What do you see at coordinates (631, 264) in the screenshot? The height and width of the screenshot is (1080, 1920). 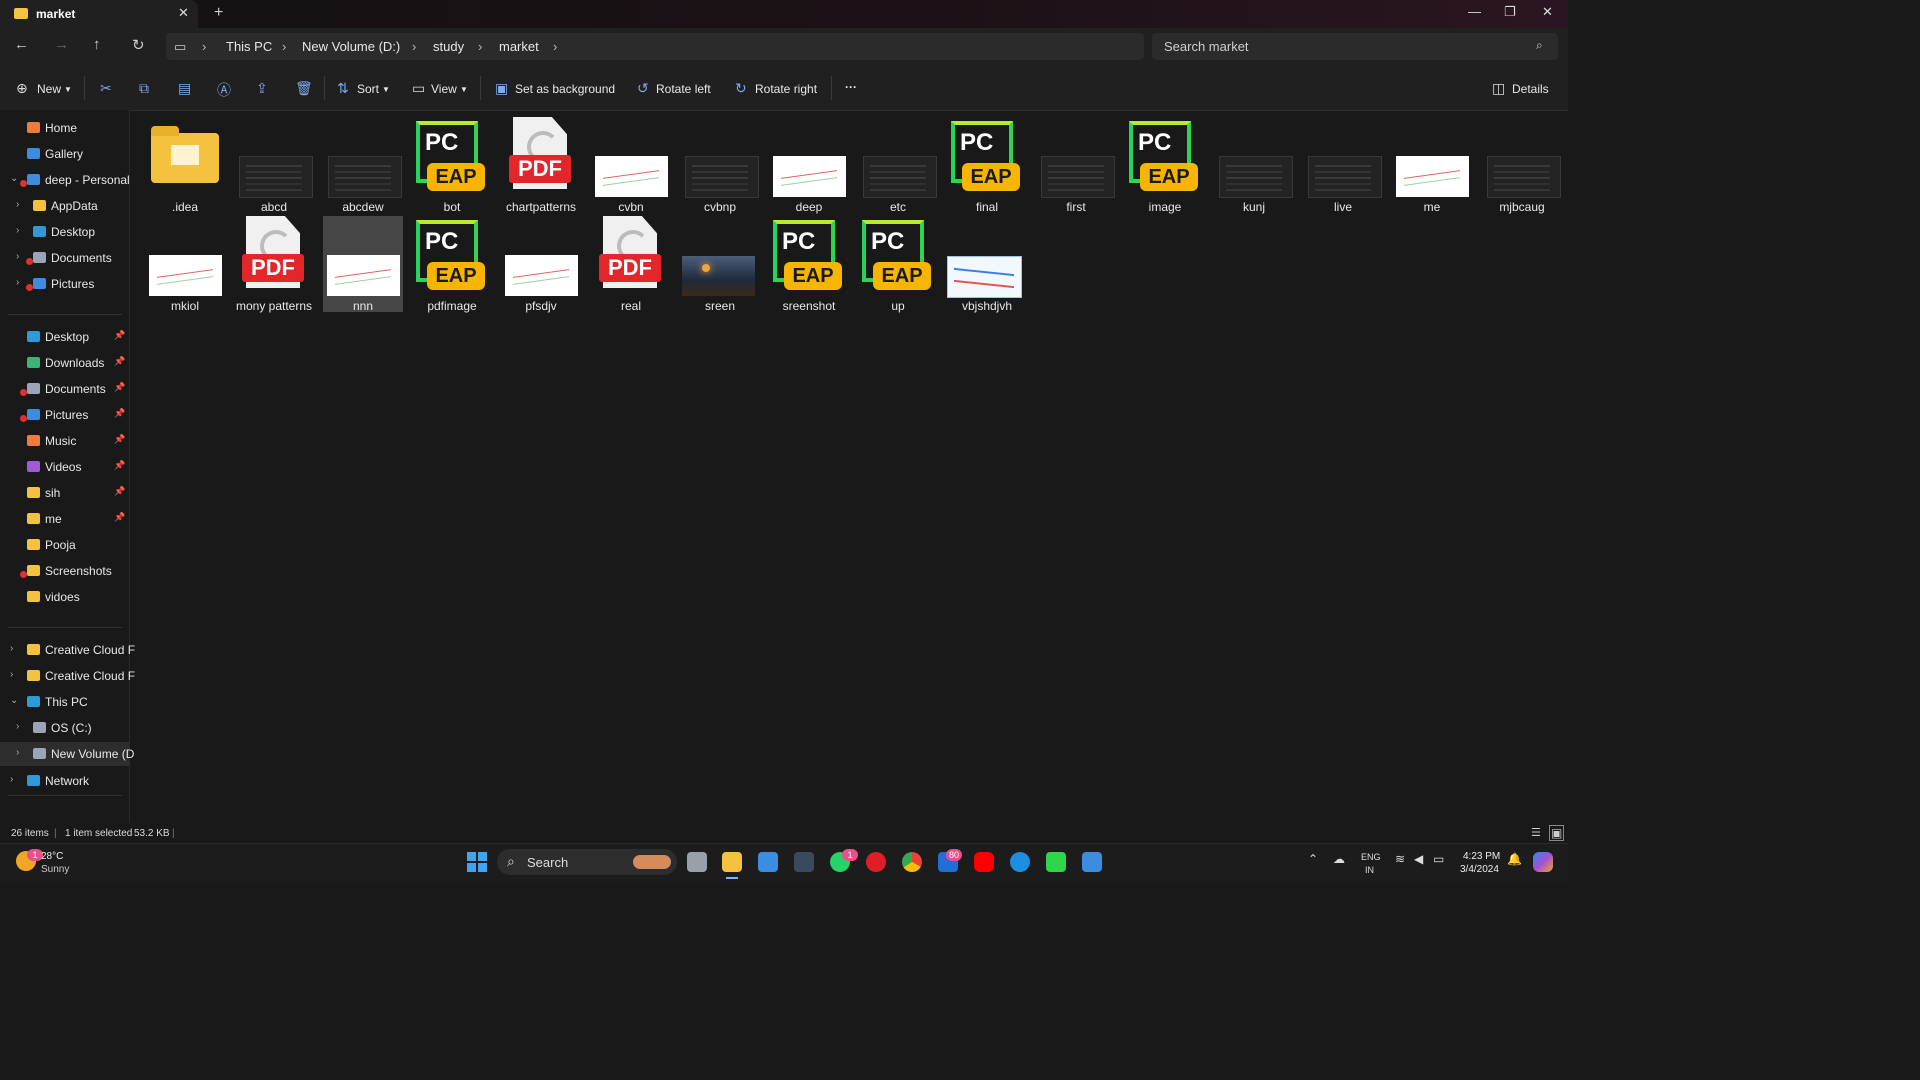 I see `file-item: PDF real` at bounding box center [631, 264].